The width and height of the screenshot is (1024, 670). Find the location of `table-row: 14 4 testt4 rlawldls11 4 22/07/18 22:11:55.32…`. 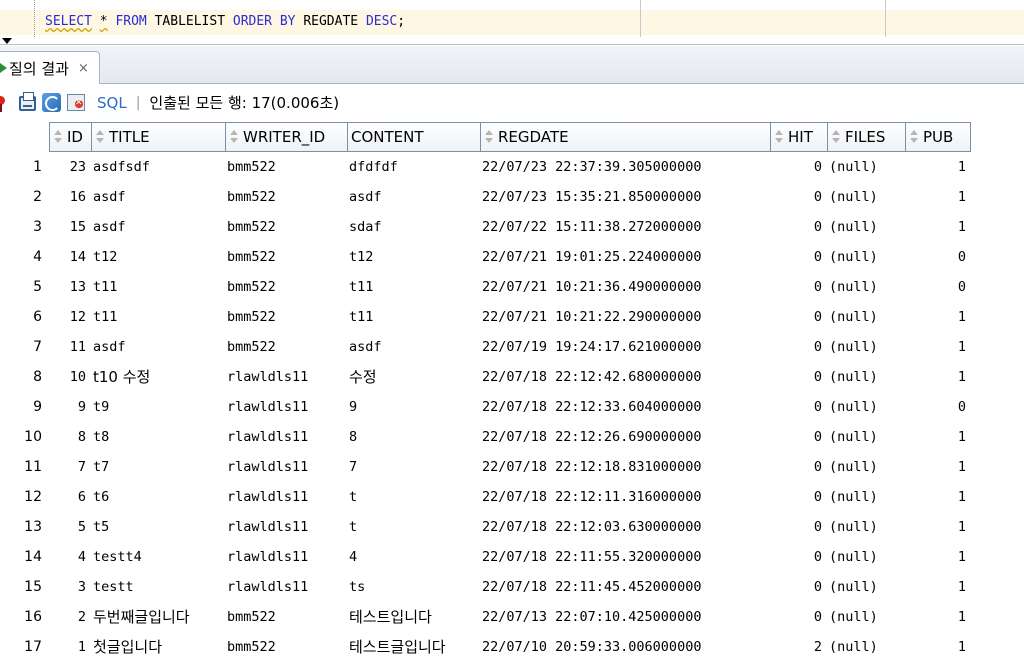

table-row: 14 4 testt4 rlawldls11 4 22/07/18 22:11:55.32… is located at coordinates (512, 557).